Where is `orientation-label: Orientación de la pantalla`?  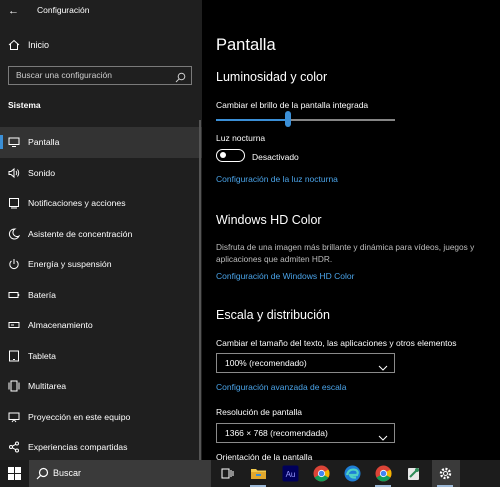 orientation-label: Orientación de la pantalla is located at coordinates (264, 456).